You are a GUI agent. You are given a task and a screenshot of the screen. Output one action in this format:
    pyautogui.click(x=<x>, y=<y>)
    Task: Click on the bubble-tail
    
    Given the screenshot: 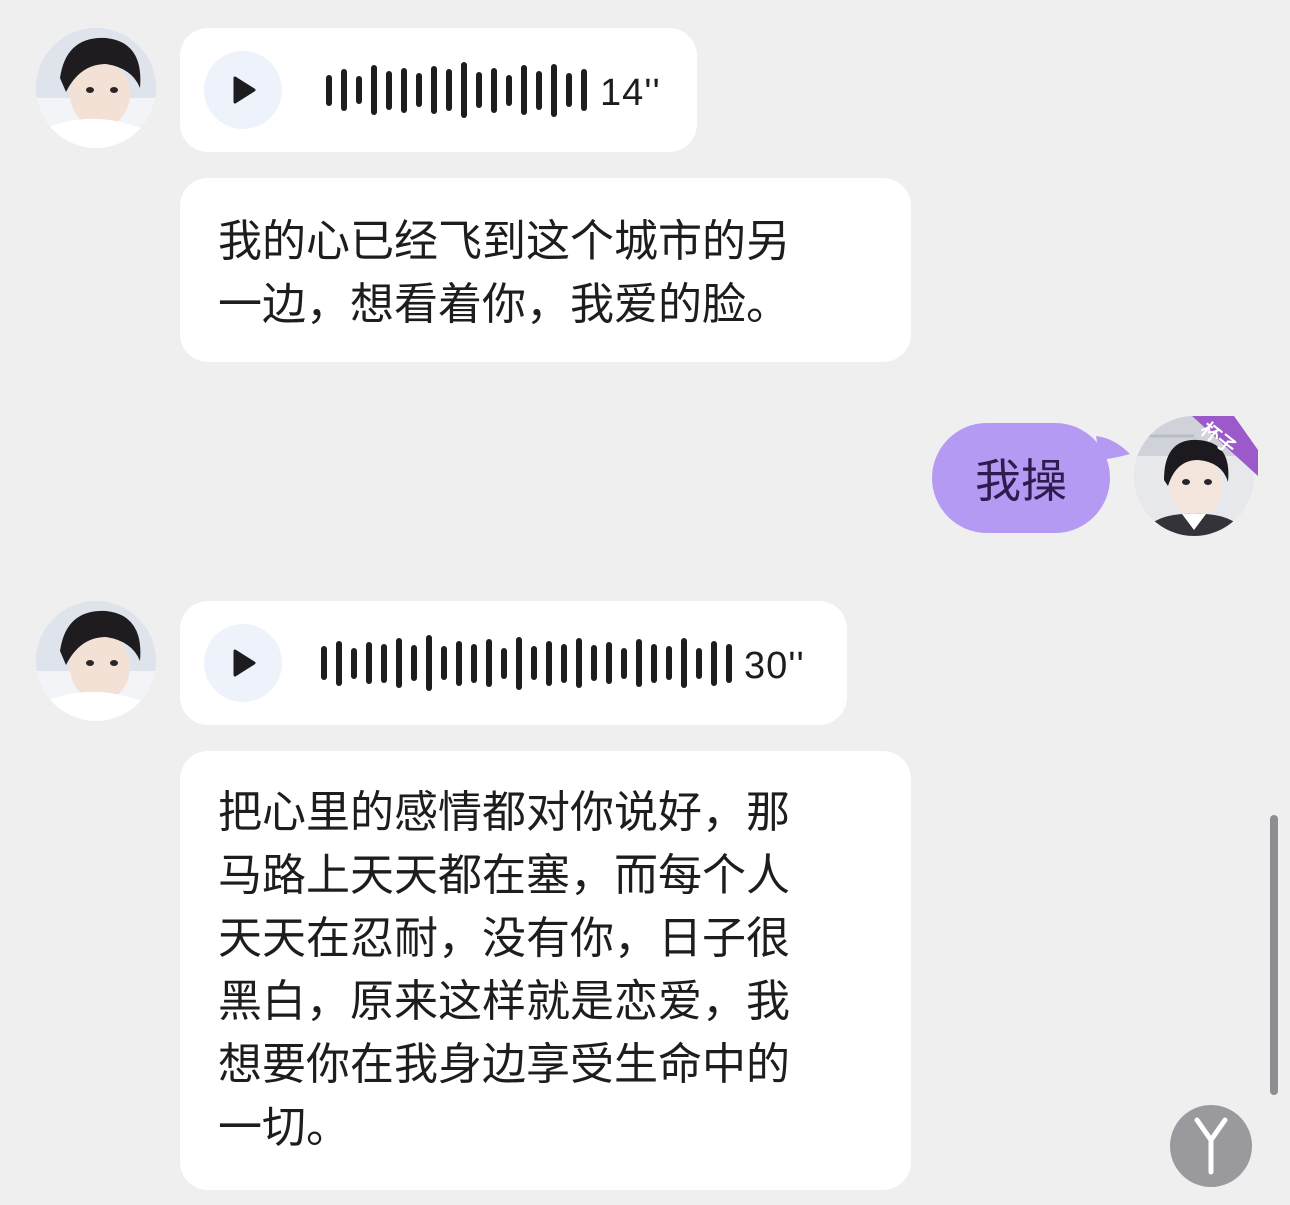 What is the action you would take?
    pyautogui.click(x=1113, y=448)
    